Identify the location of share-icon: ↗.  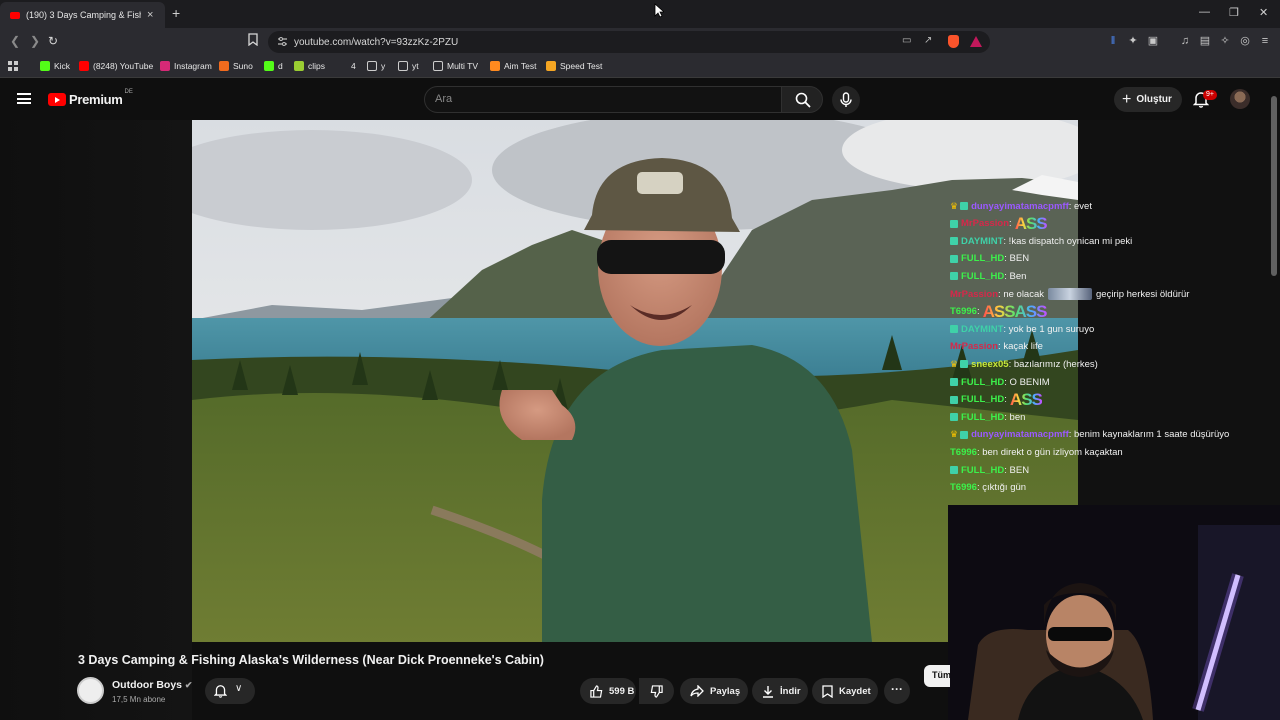
(928, 40).